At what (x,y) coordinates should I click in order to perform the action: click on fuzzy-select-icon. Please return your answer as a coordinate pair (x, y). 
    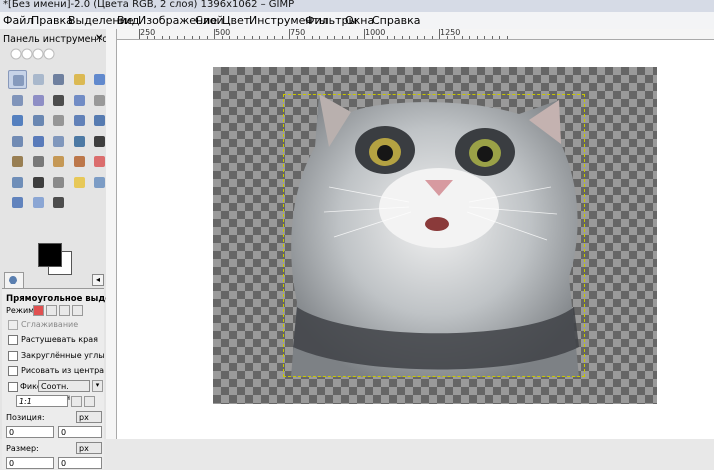
    Looking at the image, I should click on (79, 79).